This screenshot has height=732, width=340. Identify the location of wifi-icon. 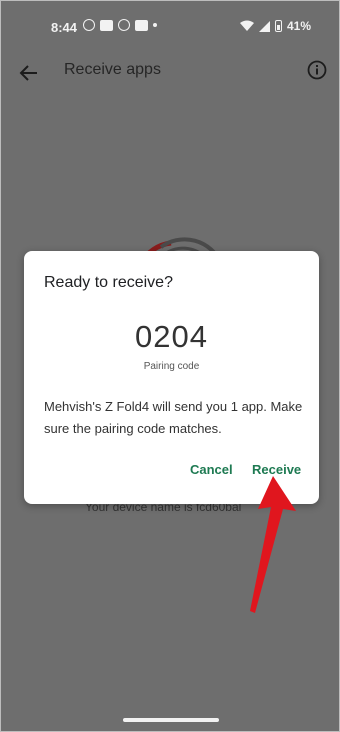
(246, 25).